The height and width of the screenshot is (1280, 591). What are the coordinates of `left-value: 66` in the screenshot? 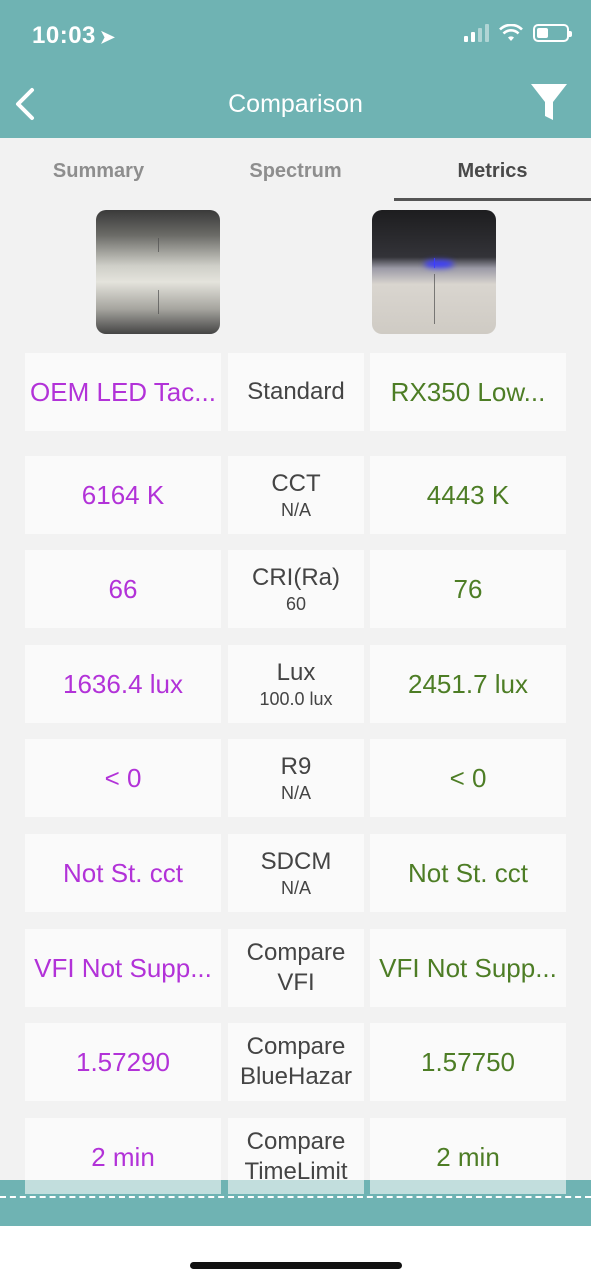 It's located at (123, 588).